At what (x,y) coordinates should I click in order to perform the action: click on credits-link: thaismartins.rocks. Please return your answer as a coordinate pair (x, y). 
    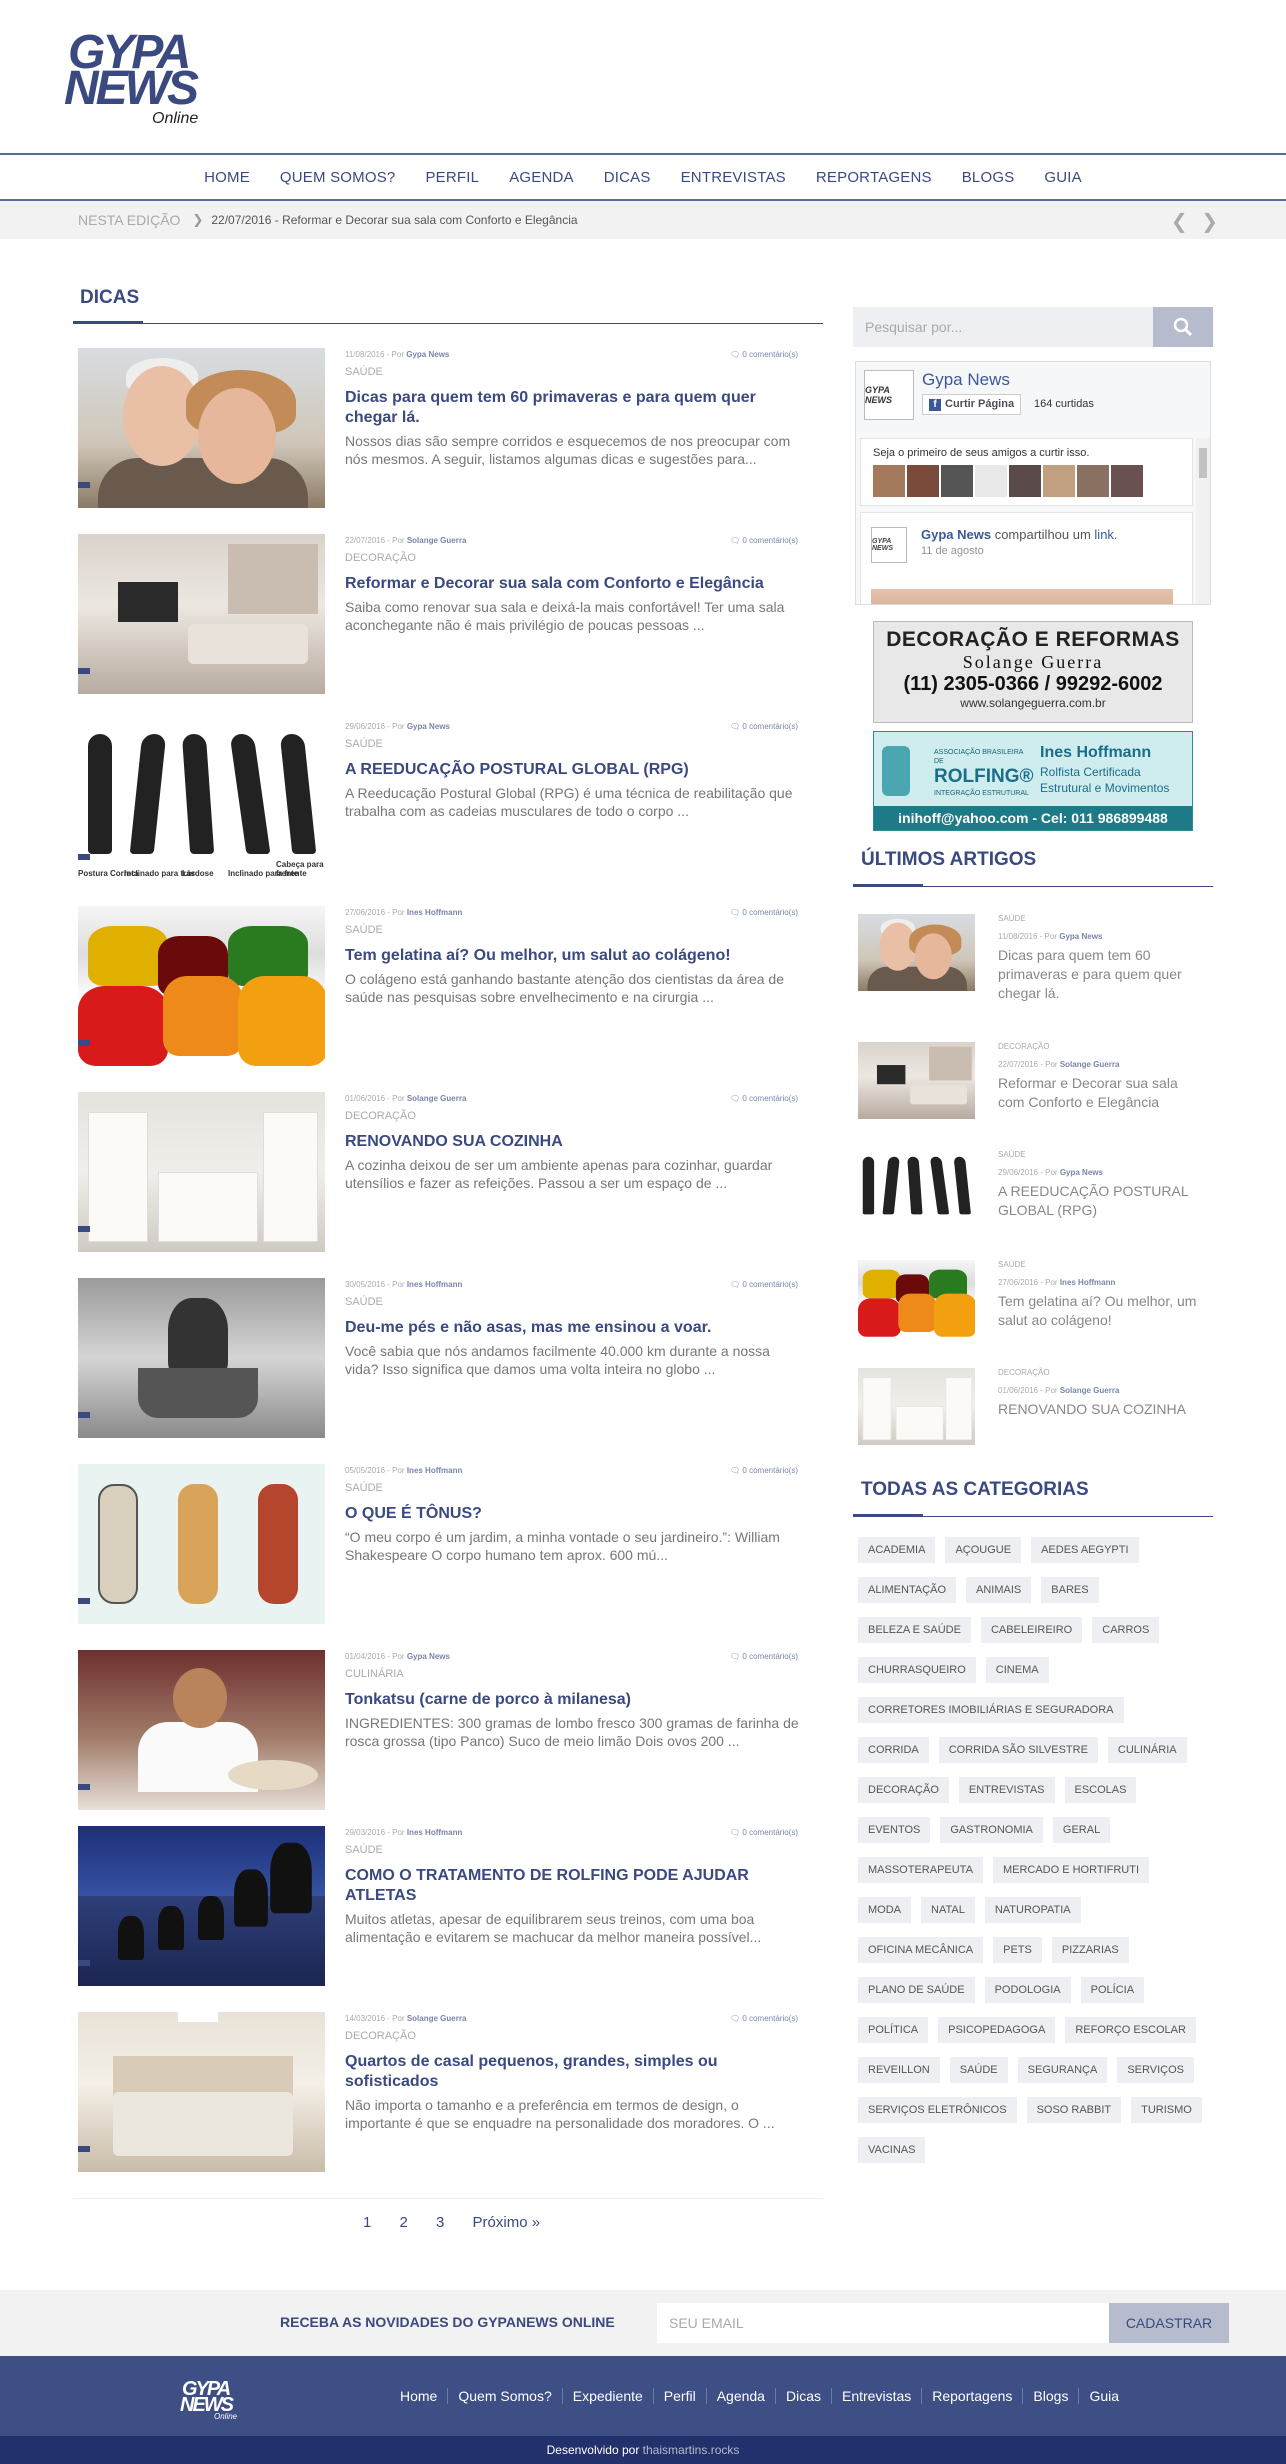
    Looking at the image, I should click on (691, 2450).